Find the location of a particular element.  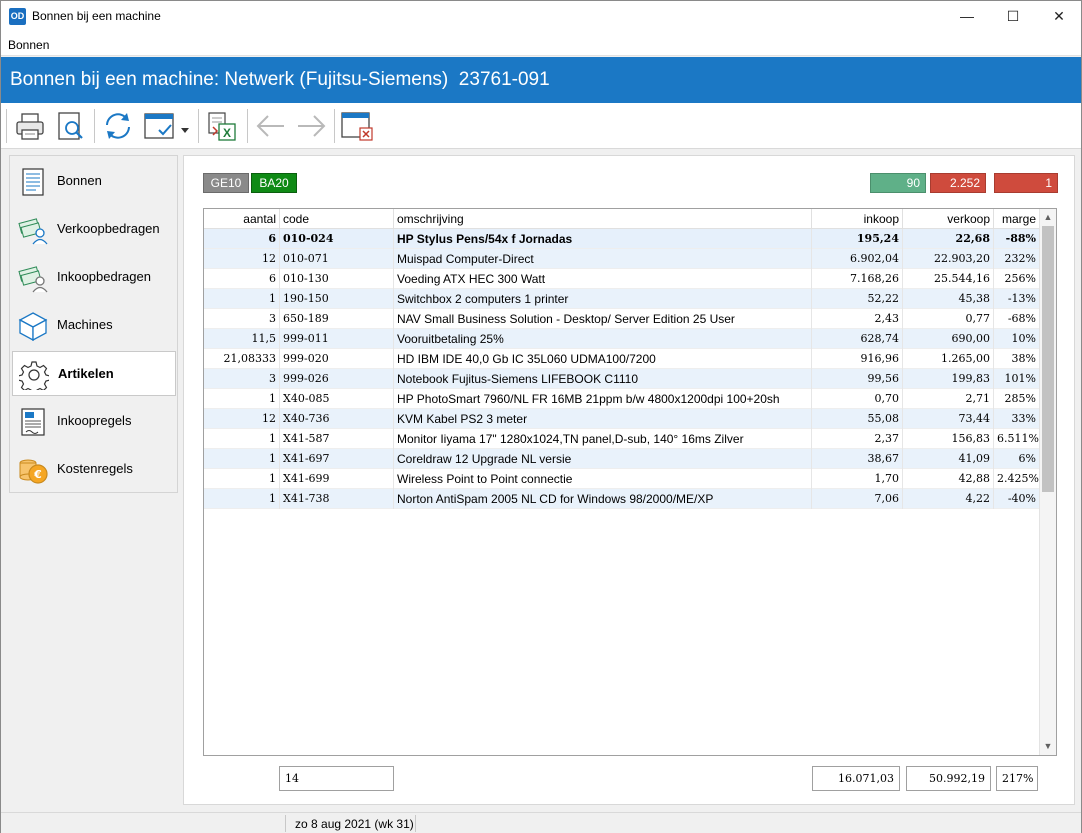

maximize-button: ☐ is located at coordinates (1013, 16).